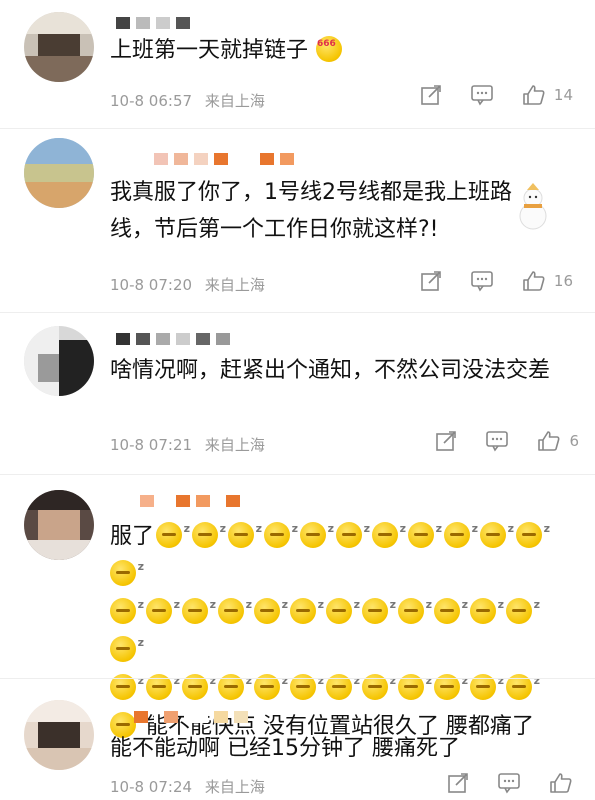 This screenshot has height=800, width=595. I want to click on comment-line-1: 服了, so click(337, 552).